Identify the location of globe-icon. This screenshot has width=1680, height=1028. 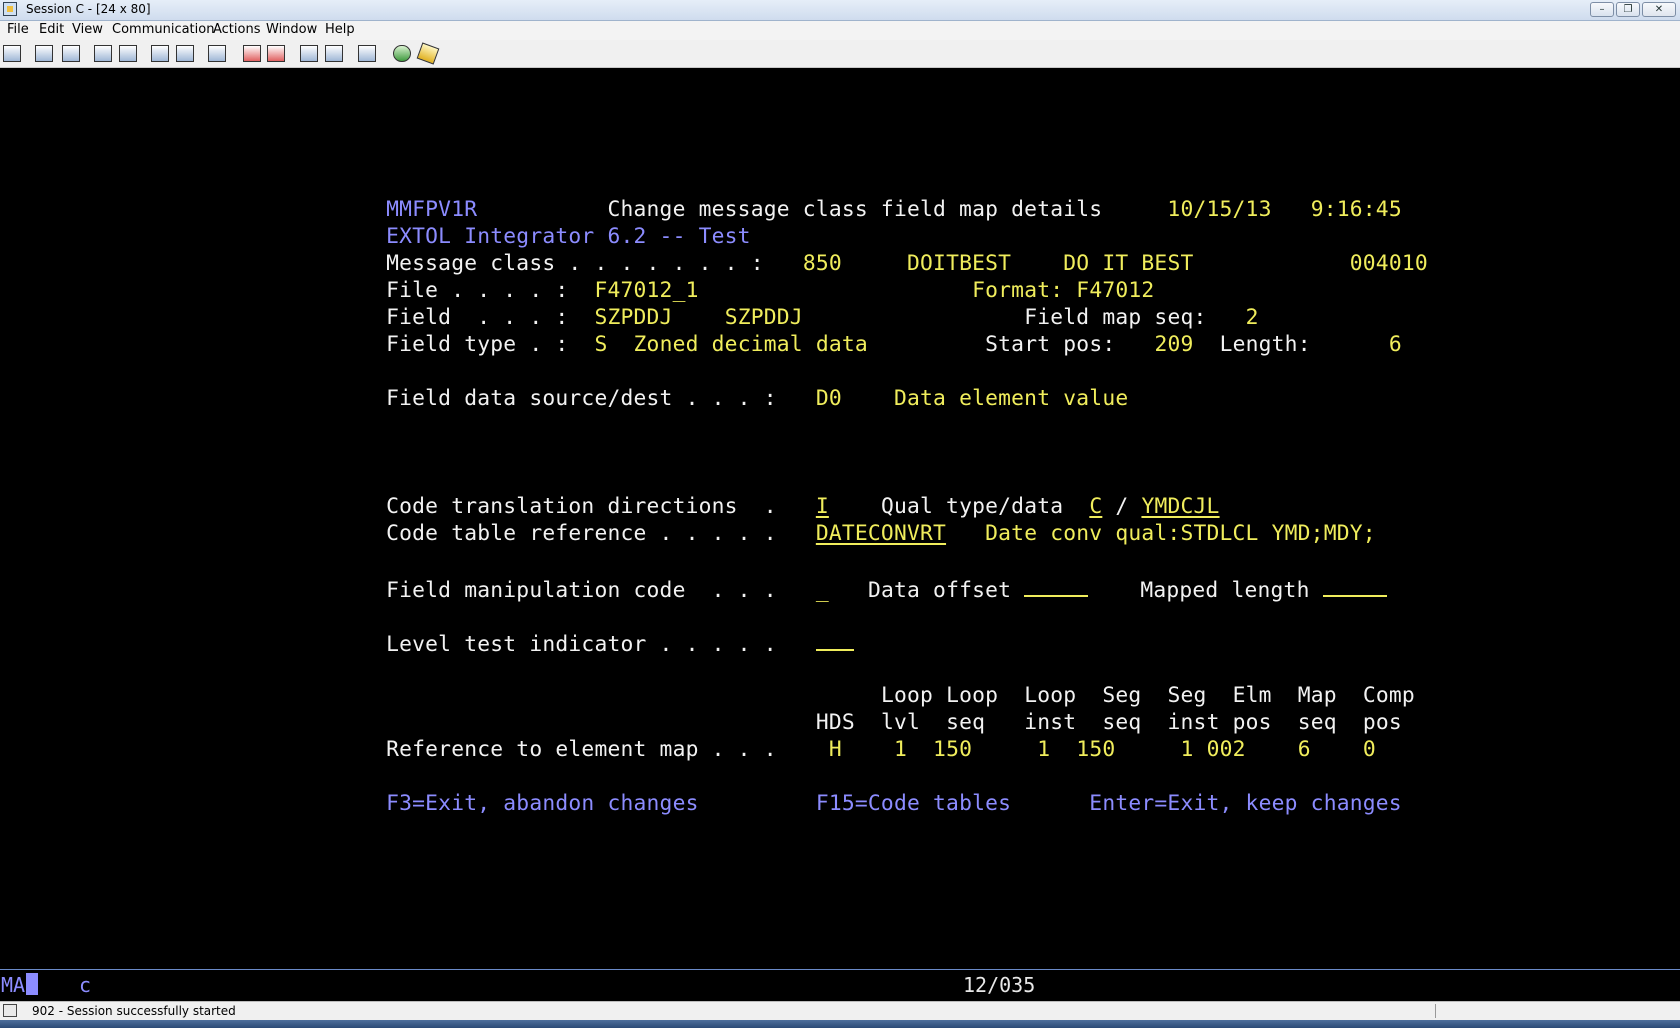
(402, 53).